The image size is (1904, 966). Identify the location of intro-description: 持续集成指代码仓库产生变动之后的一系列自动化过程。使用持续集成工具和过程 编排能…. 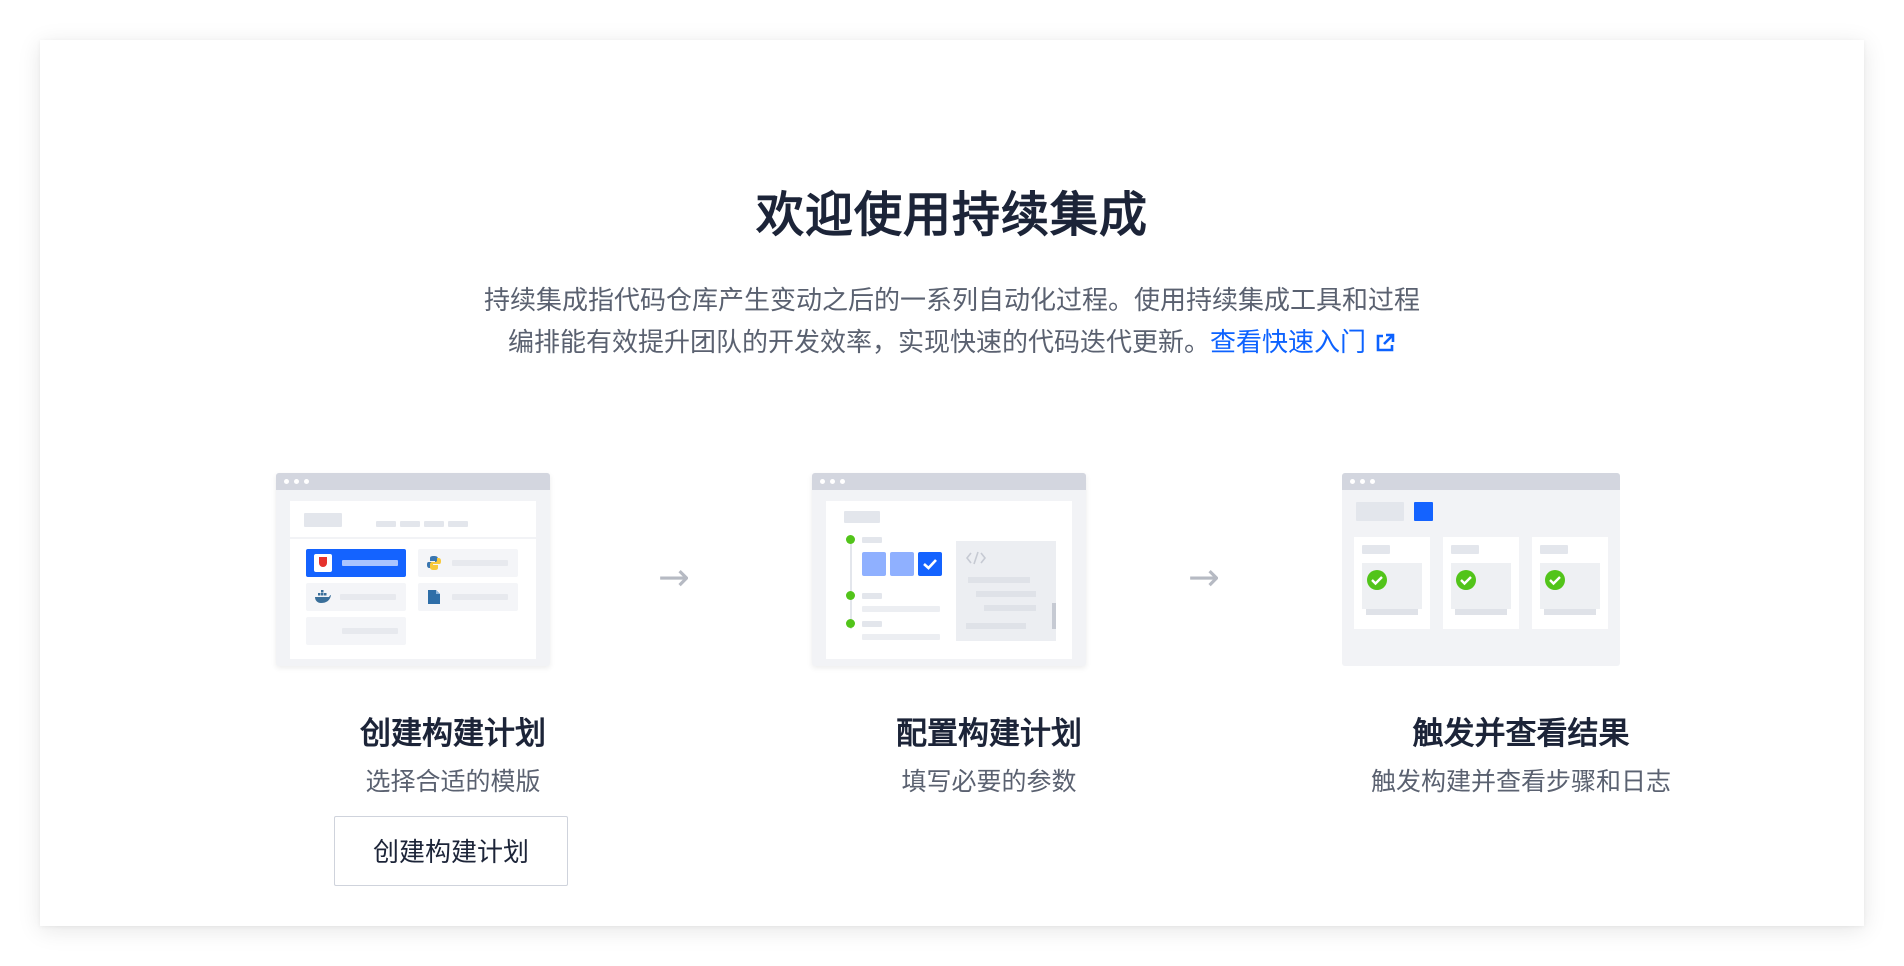
(952, 322).